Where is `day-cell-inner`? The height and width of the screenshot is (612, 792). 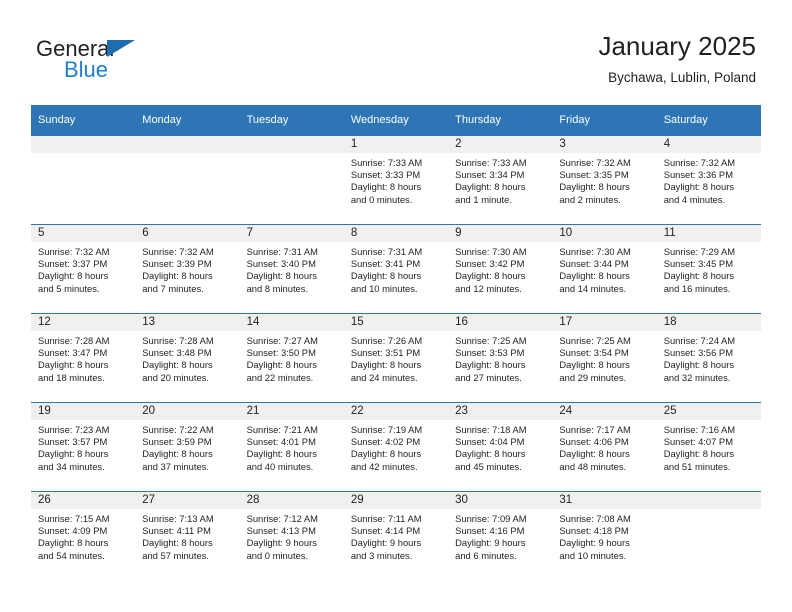
day-cell-inner is located at coordinates (708, 536).